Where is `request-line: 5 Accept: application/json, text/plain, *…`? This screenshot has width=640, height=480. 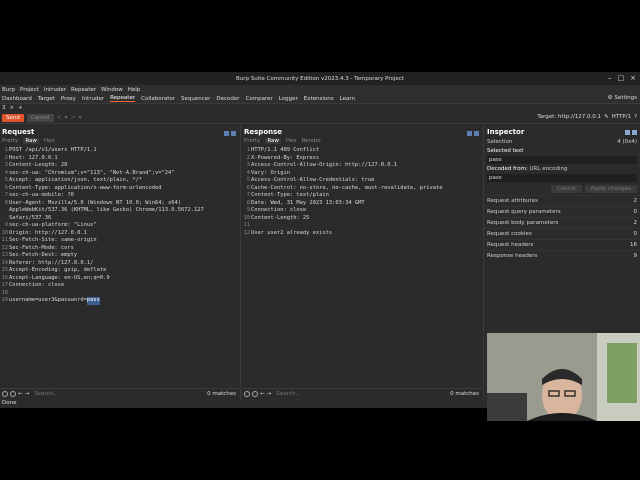
request-line: 5 Accept: application/json, text/plain, *… is located at coordinates (120, 181).